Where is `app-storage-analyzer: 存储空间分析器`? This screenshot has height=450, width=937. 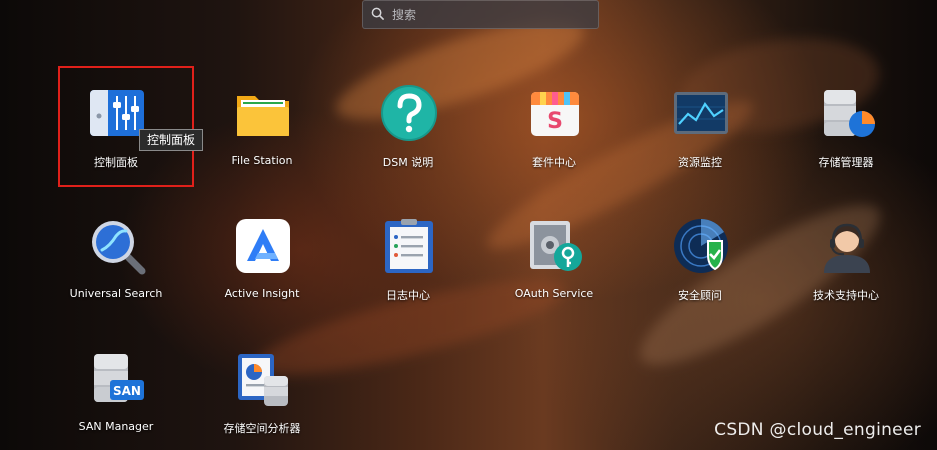 app-storage-analyzer: 存储空间分析器 is located at coordinates (262, 387).